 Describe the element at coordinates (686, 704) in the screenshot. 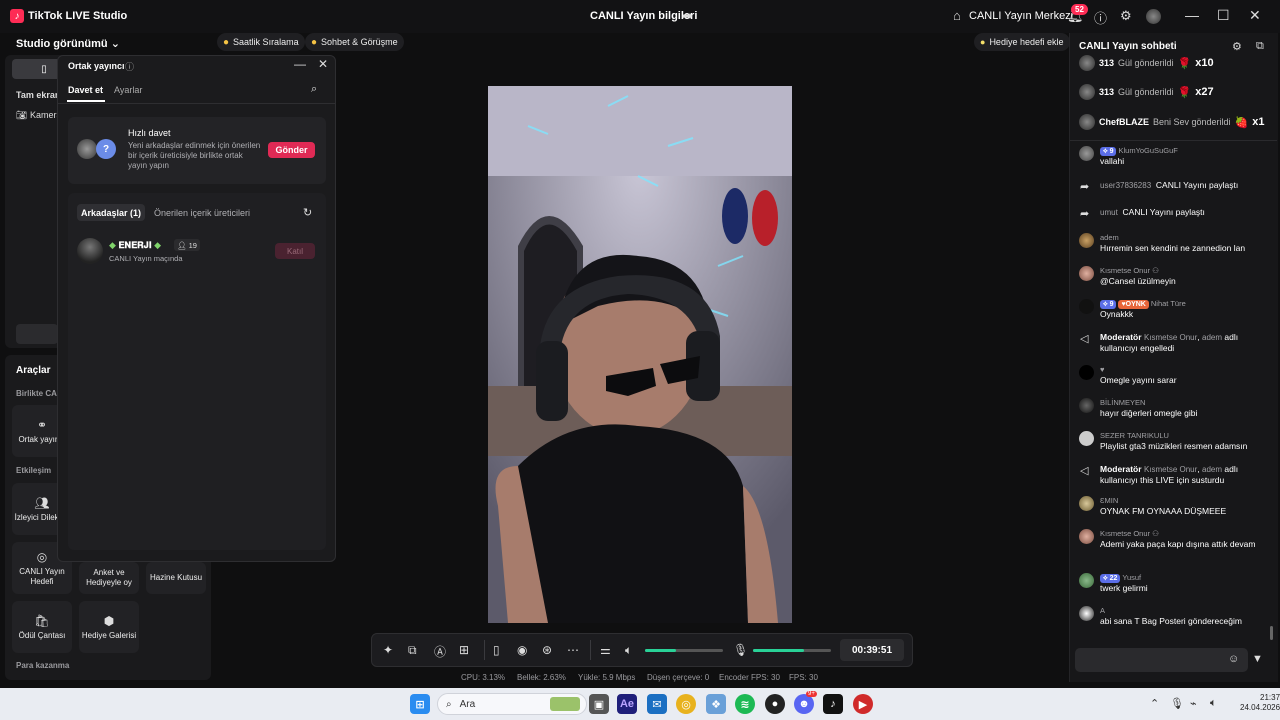

I see `chrome-icon: ◎` at that location.